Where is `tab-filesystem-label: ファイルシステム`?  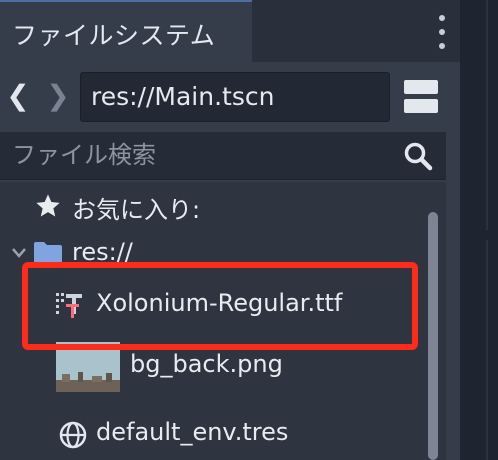
tab-filesystem-label: ファイルシステム is located at coordinates (114, 35).